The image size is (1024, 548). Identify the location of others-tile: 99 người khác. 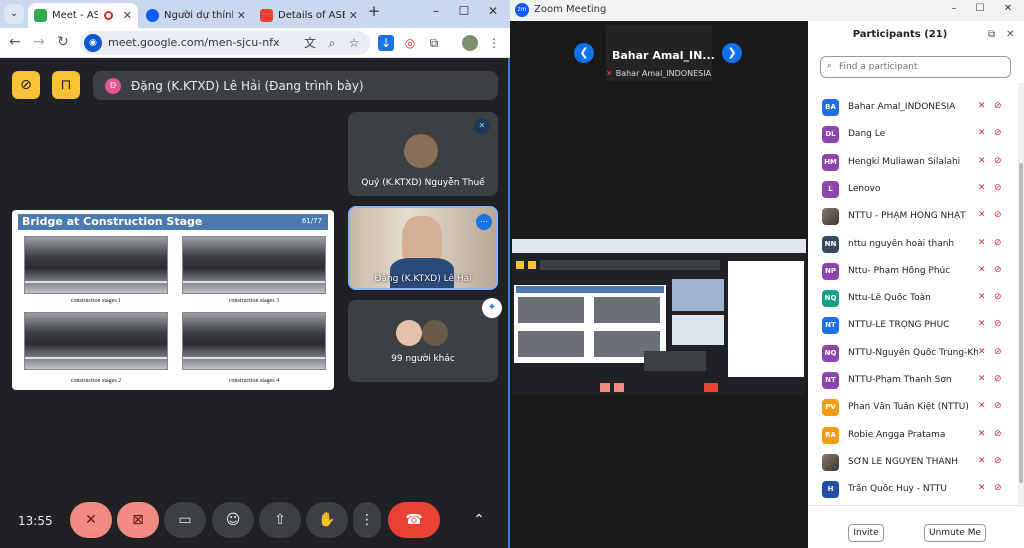
(423, 341).